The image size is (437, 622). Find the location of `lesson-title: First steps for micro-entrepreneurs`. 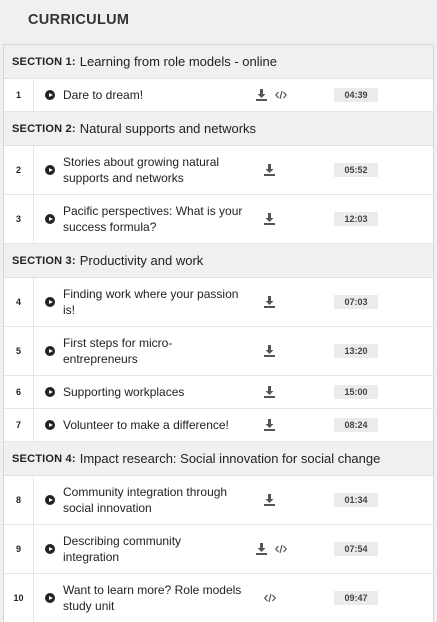

lesson-title: First steps for micro-entrepreneurs is located at coordinates (123, 351).